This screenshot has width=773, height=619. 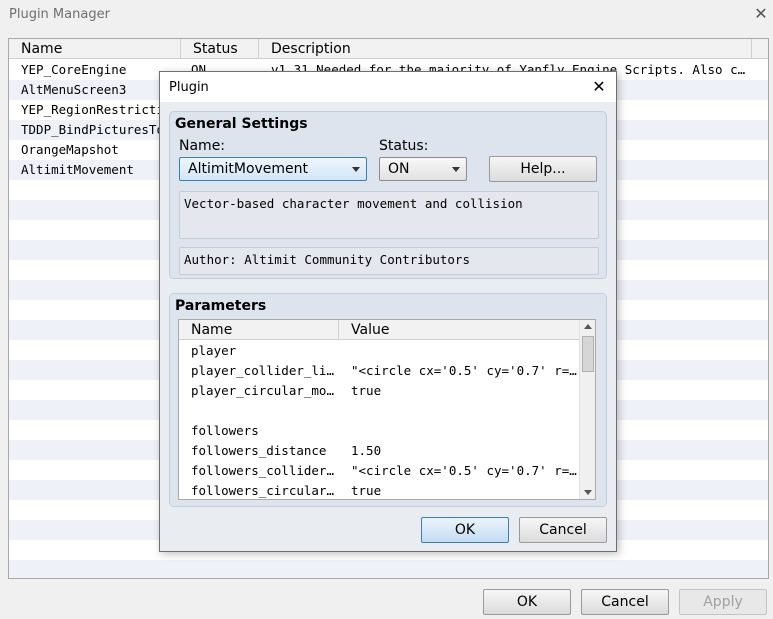 What do you see at coordinates (588, 354) in the screenshot?
I see `scroll-thumb` at bounding box center [588, 354].